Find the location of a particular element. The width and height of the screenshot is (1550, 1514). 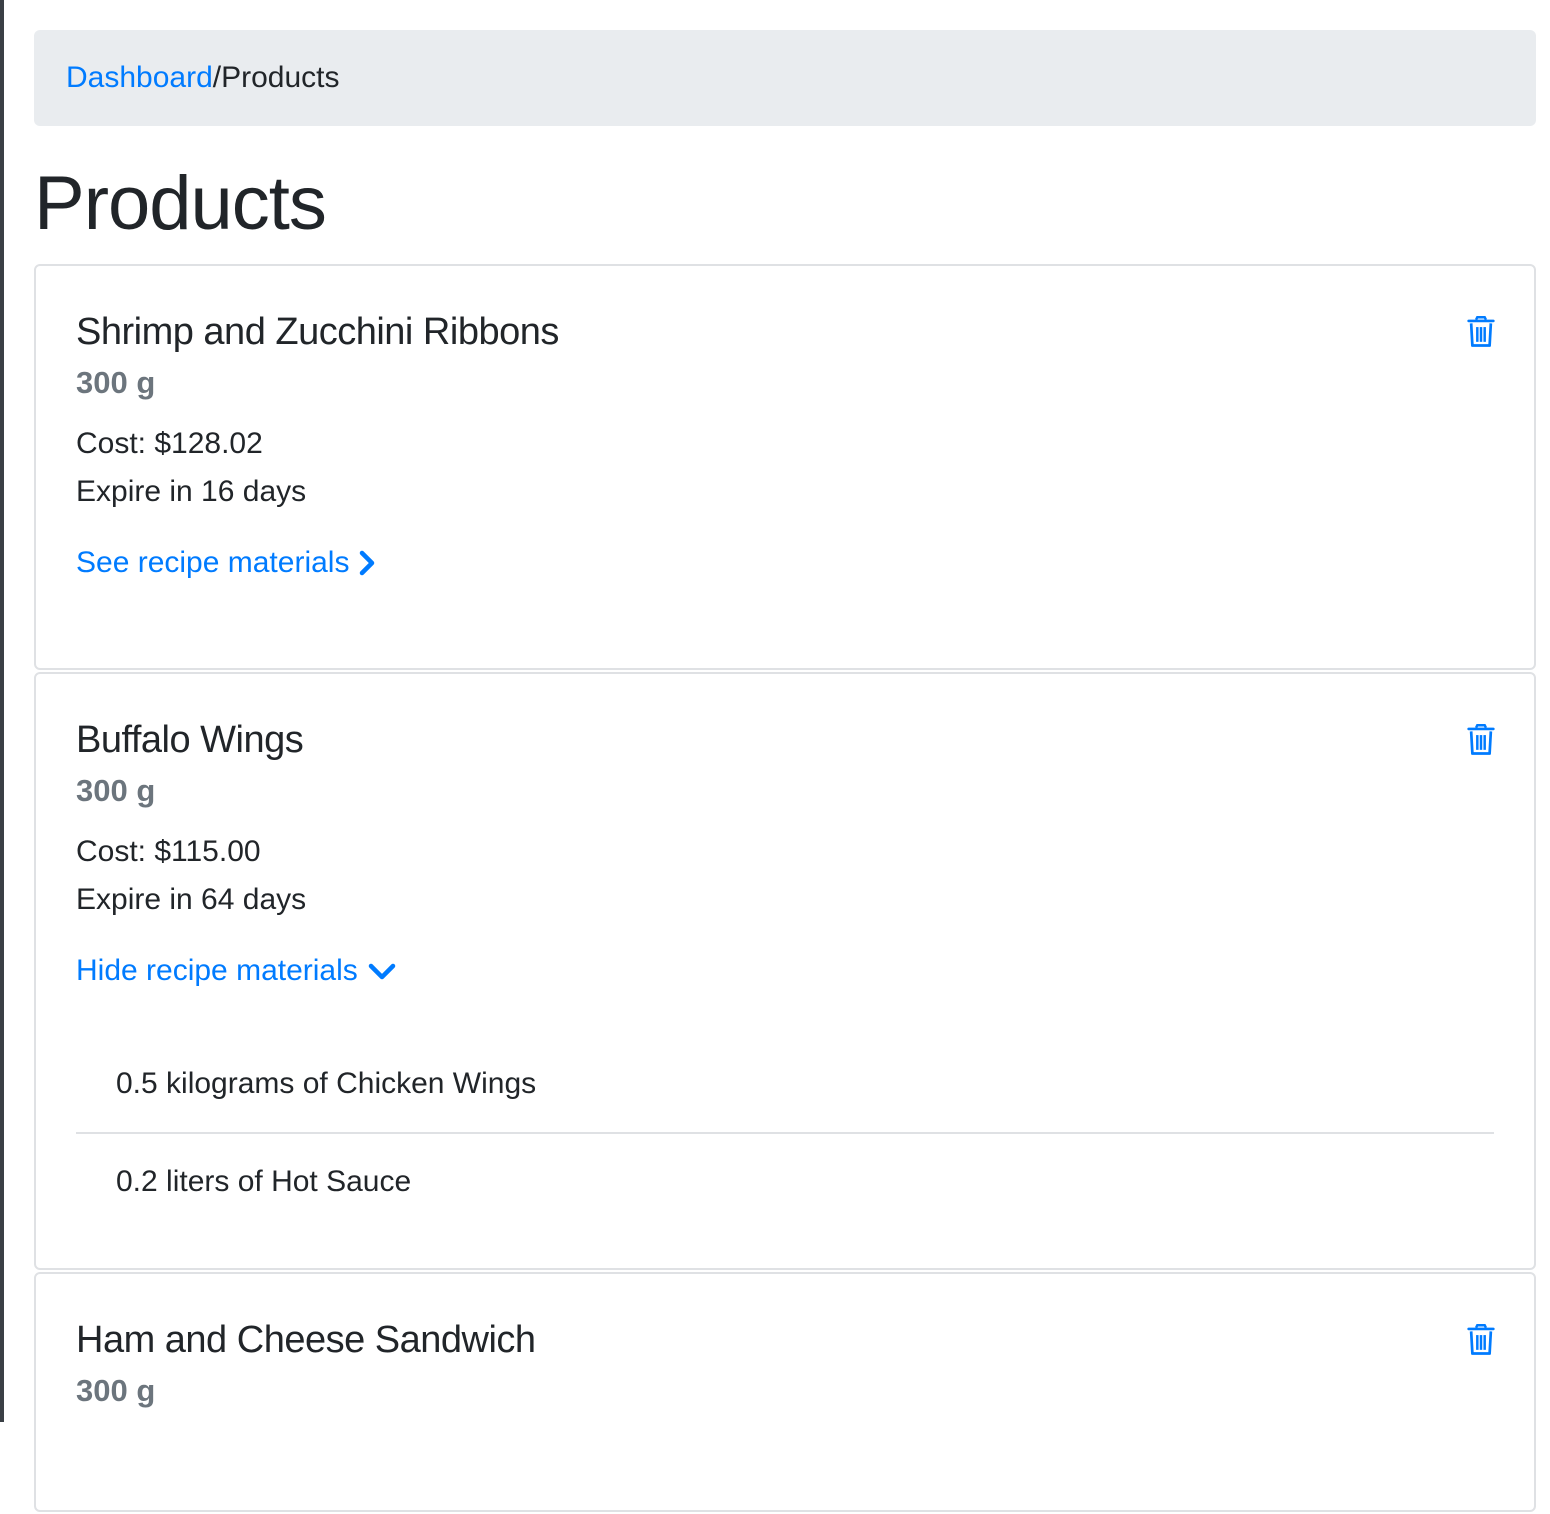

list-item: 0.2 liters of Hot Sauce is located at coordinates (785, 1181).